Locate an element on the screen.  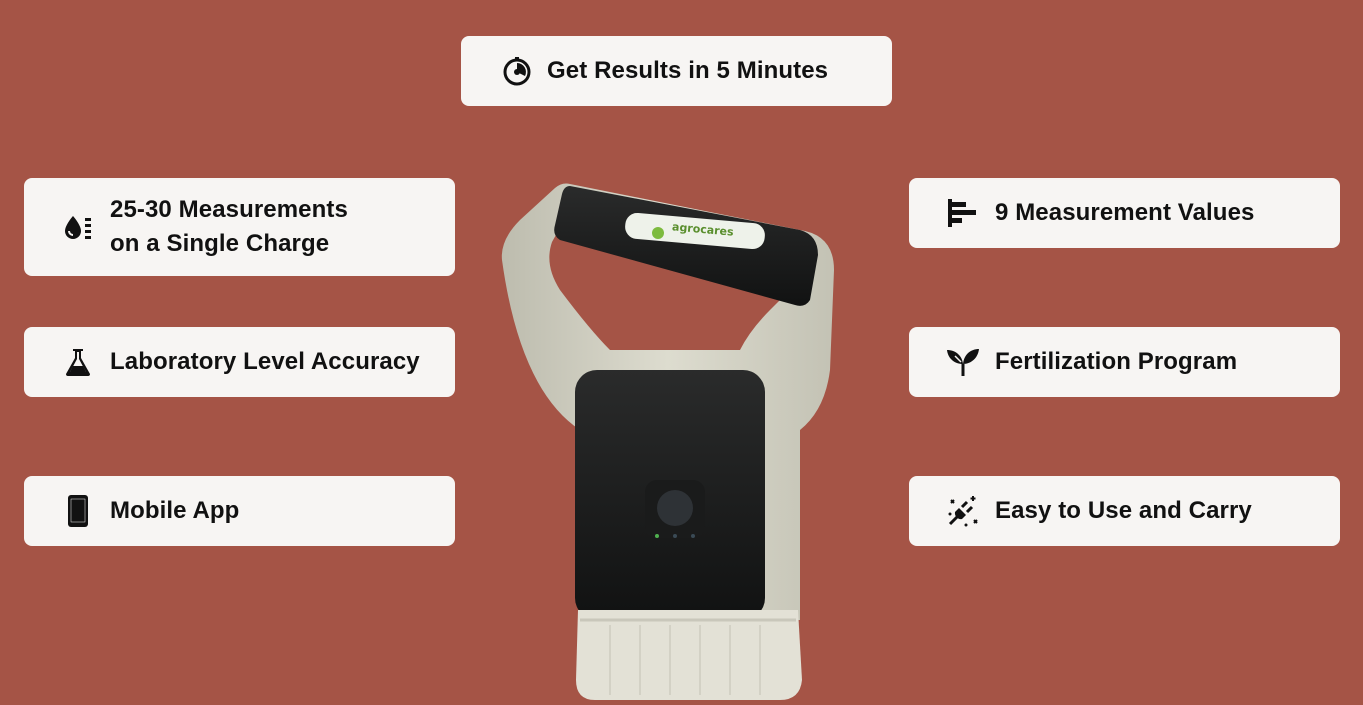
feature-label: Easy to Use and Carry is located at coordinates (1123, 510).